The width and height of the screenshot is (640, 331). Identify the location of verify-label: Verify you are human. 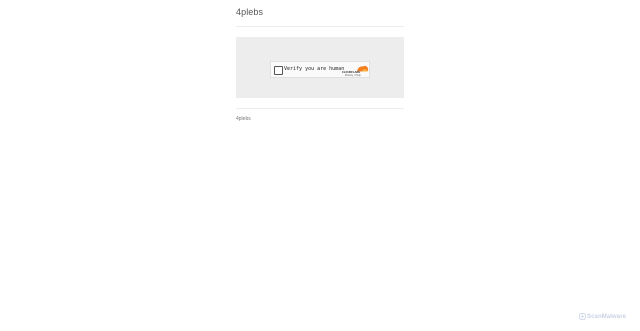
(314, 69).